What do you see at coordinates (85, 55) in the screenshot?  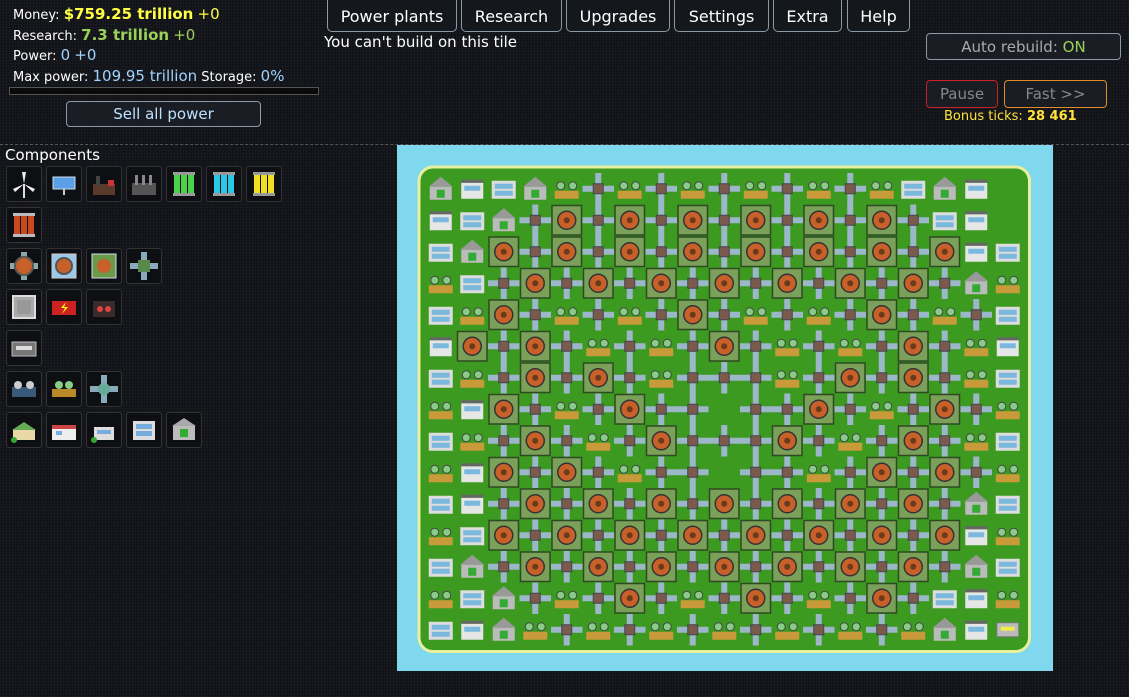 I see `power-delta: +0` at bounding box center [85, 55].